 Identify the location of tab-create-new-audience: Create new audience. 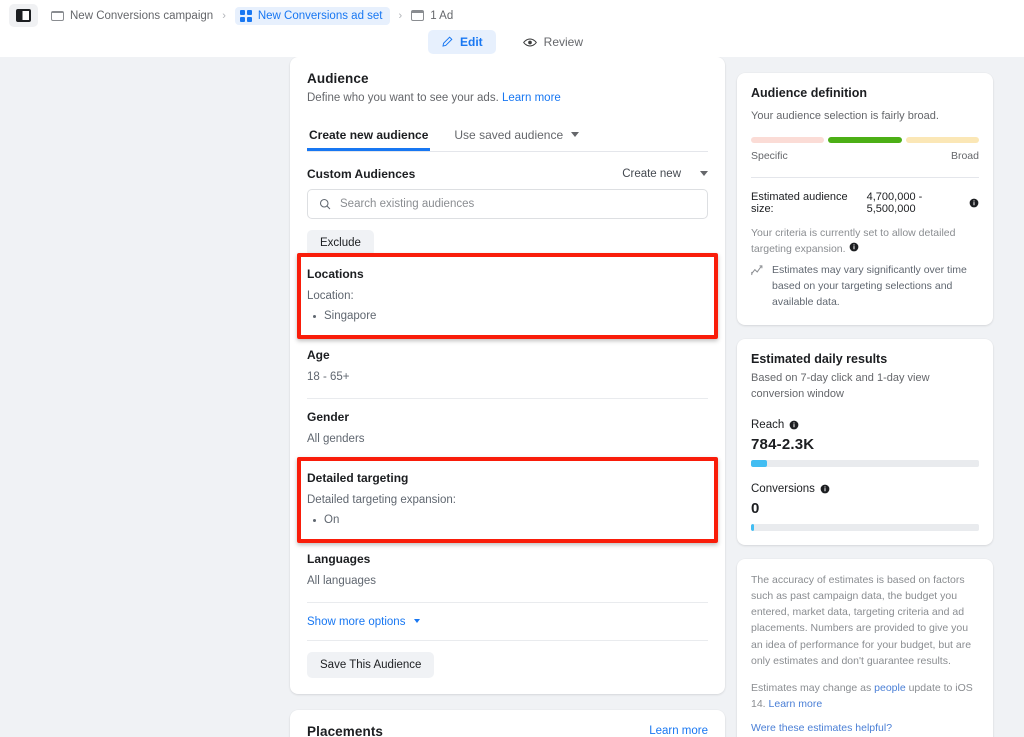
(368, 139).